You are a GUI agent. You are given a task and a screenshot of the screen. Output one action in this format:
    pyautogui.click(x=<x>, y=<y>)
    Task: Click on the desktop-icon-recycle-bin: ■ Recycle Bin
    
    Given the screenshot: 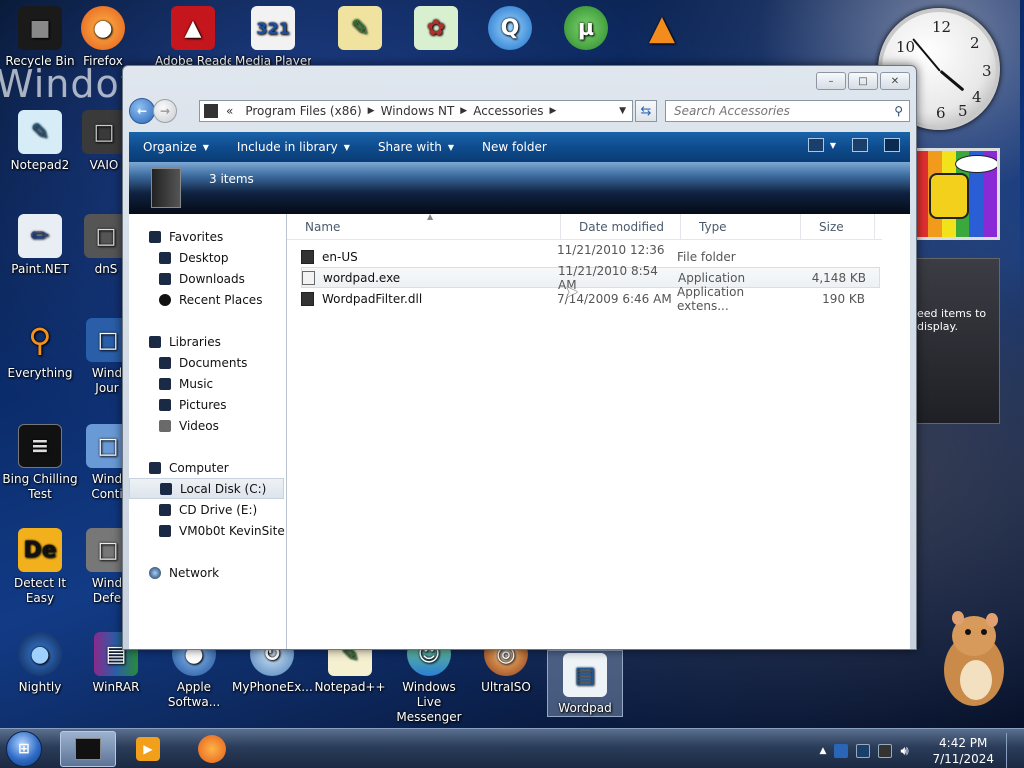 What is the action you would take?
    pyautogui.click(x=40, y=37)
    